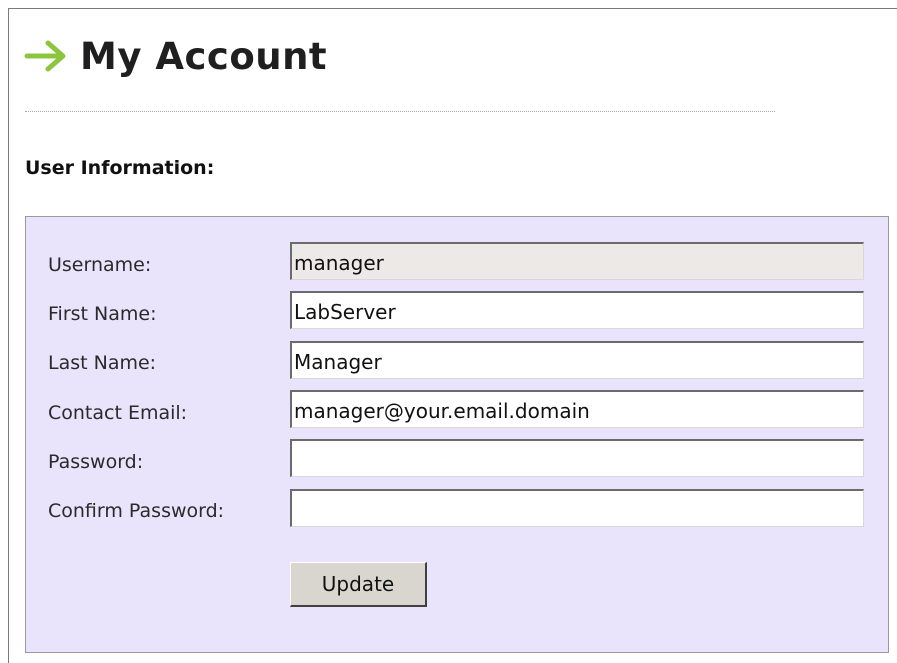 The height and width of the screenshot is (663, 897). What do you see at coordinates (96, 462) in the screenshot?
I see `password-label: Password:` at bounding box center [96, 462].